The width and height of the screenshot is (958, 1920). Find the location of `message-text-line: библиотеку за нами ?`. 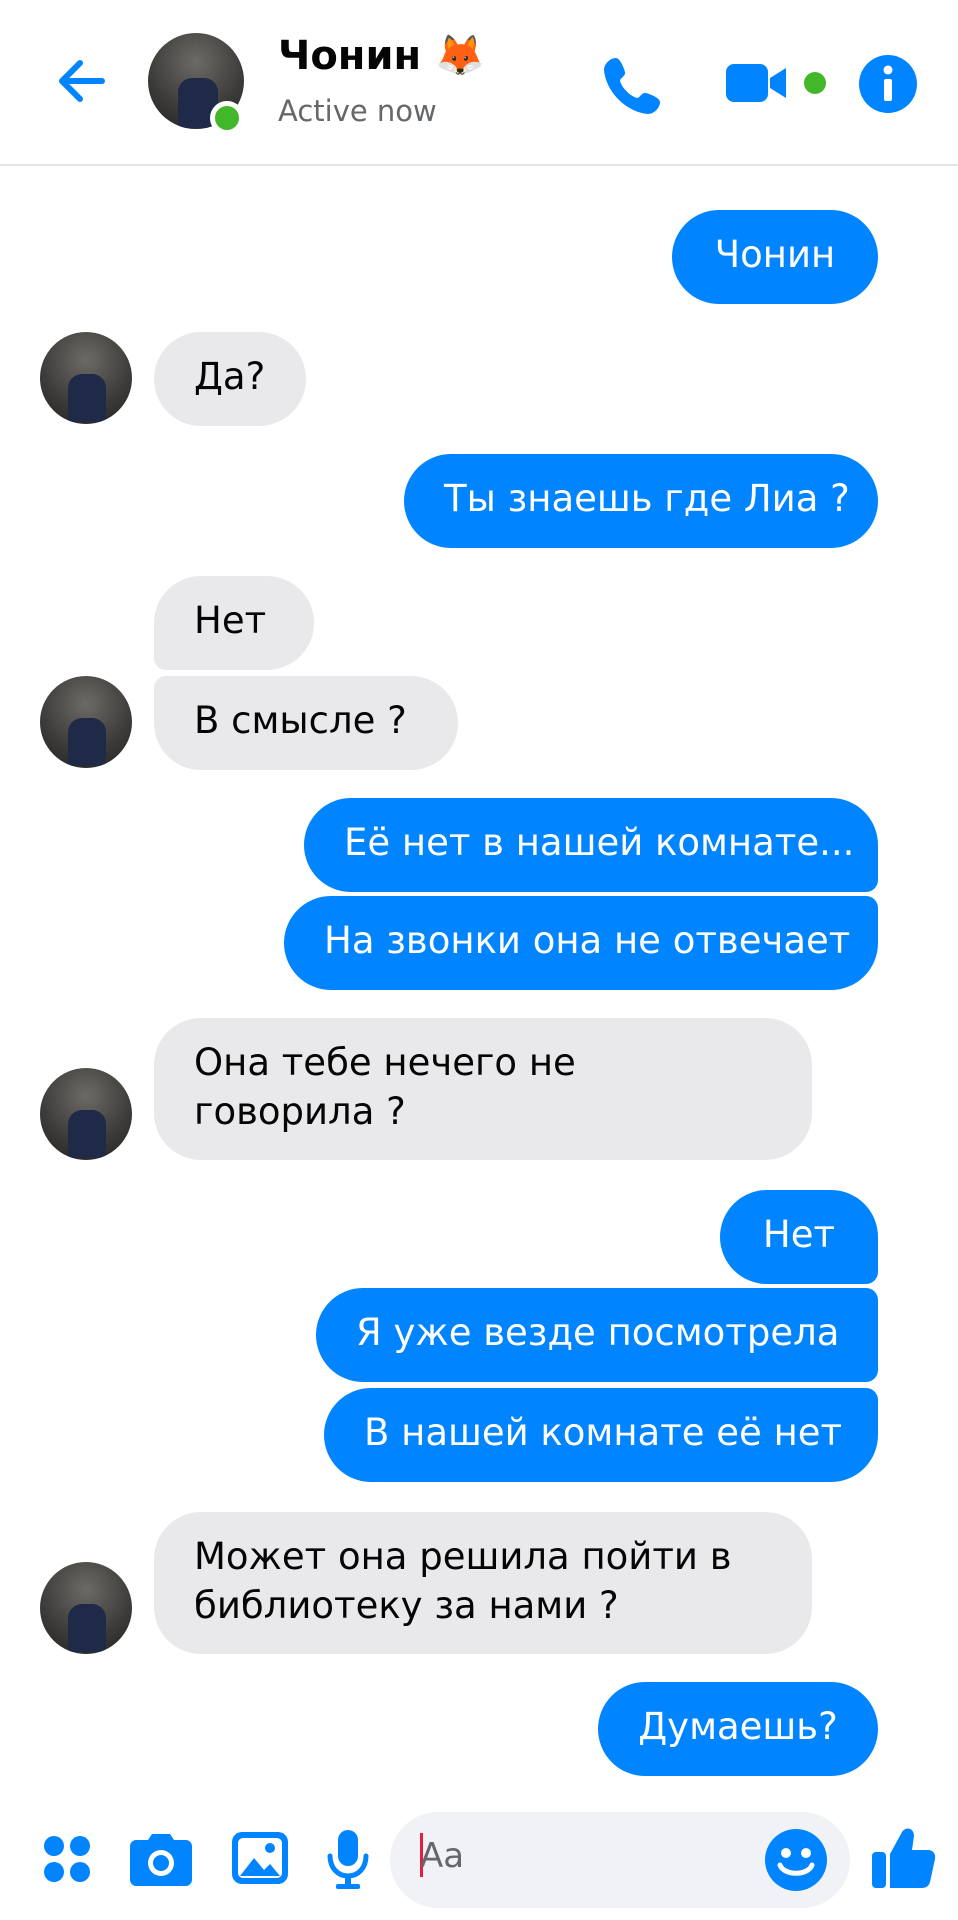

message-text-line: библиотеку за нами ? is located at coordinates (406, 1605).